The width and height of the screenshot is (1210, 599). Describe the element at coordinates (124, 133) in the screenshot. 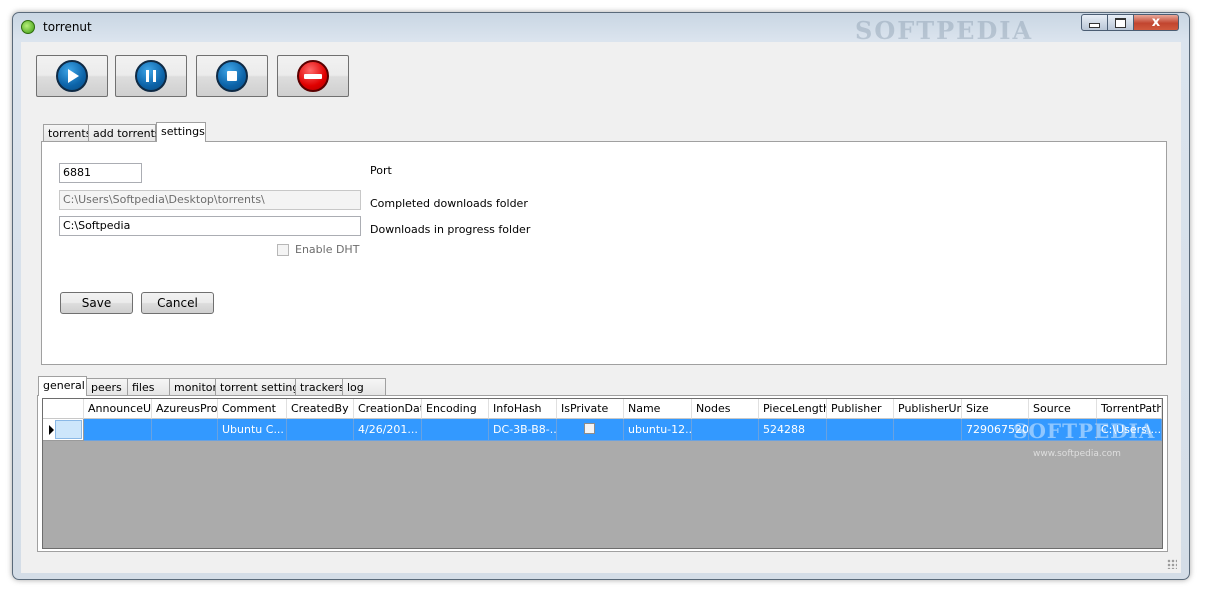

I see `tab-add-torrents: add torrents` at that location.